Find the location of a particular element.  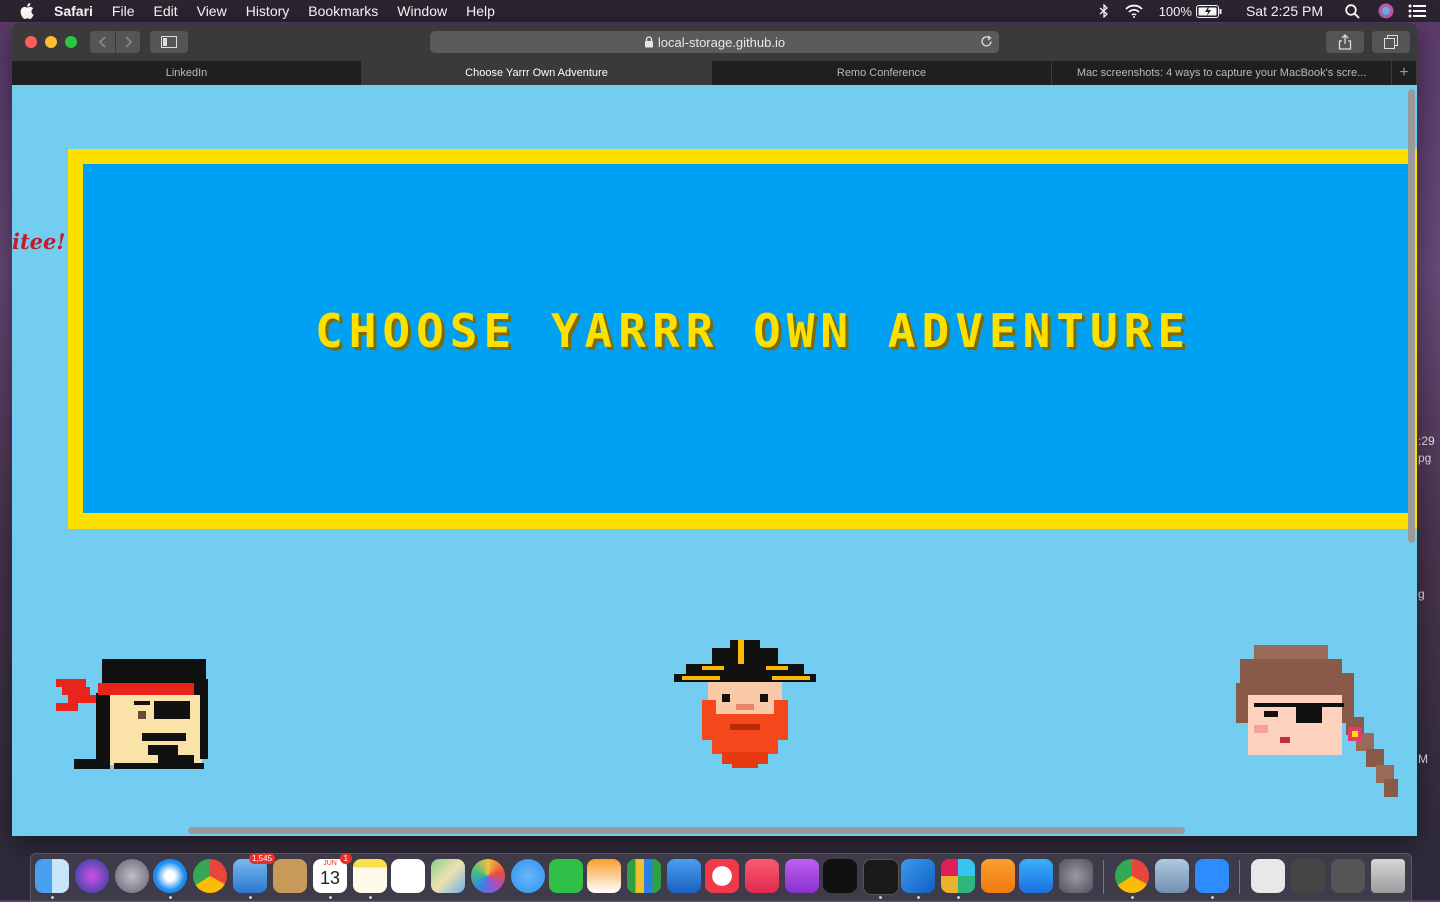

battery-icon is located at coordinates (1208, 11).